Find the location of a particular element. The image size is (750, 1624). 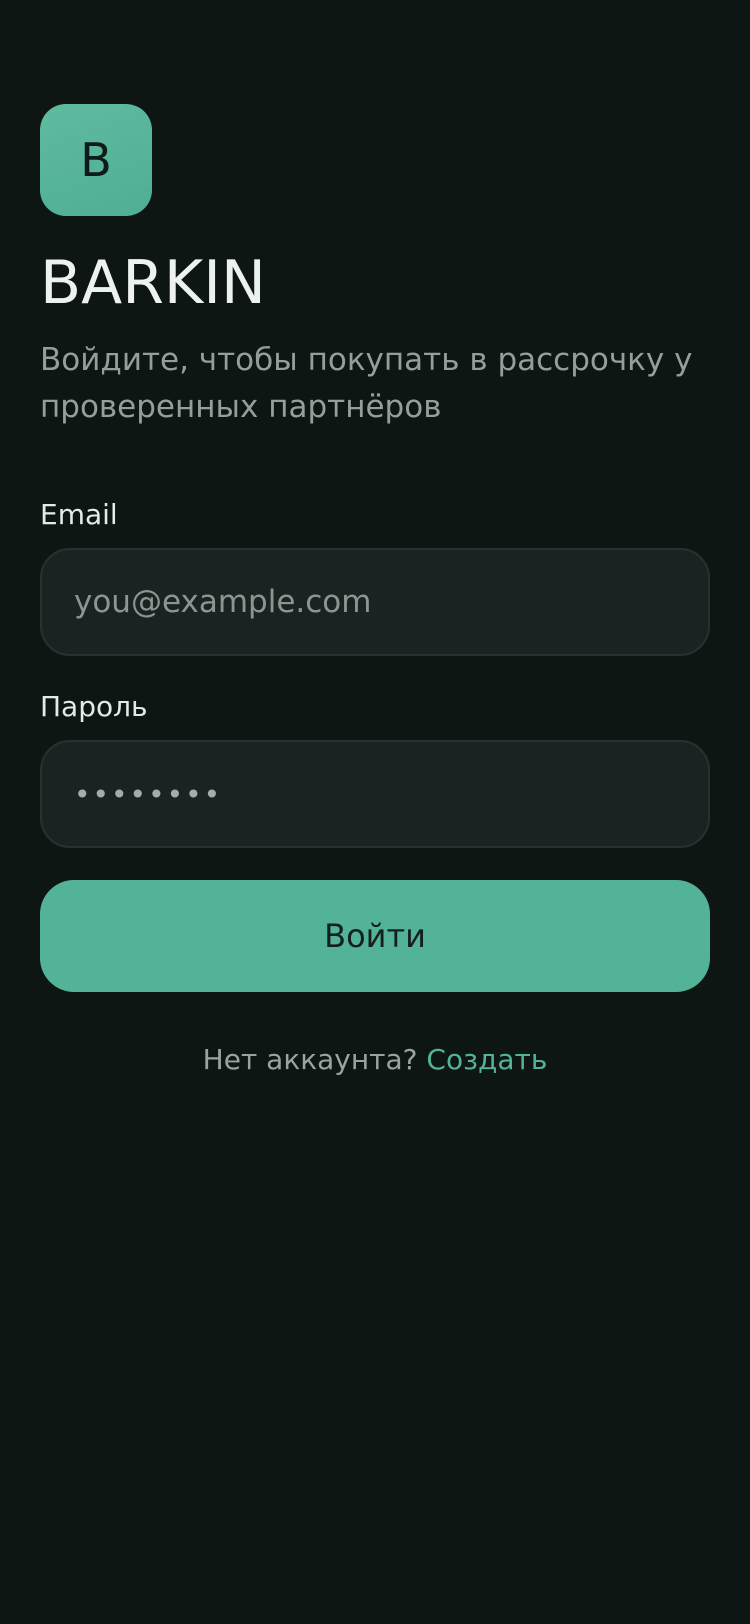

email-label: Email is located at coordinates (79, 514).